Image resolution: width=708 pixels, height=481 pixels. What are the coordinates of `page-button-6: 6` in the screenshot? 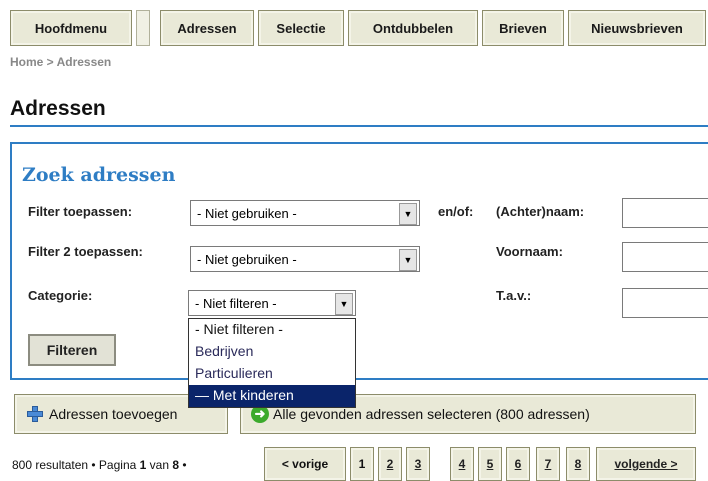 It's located at (518, 464).